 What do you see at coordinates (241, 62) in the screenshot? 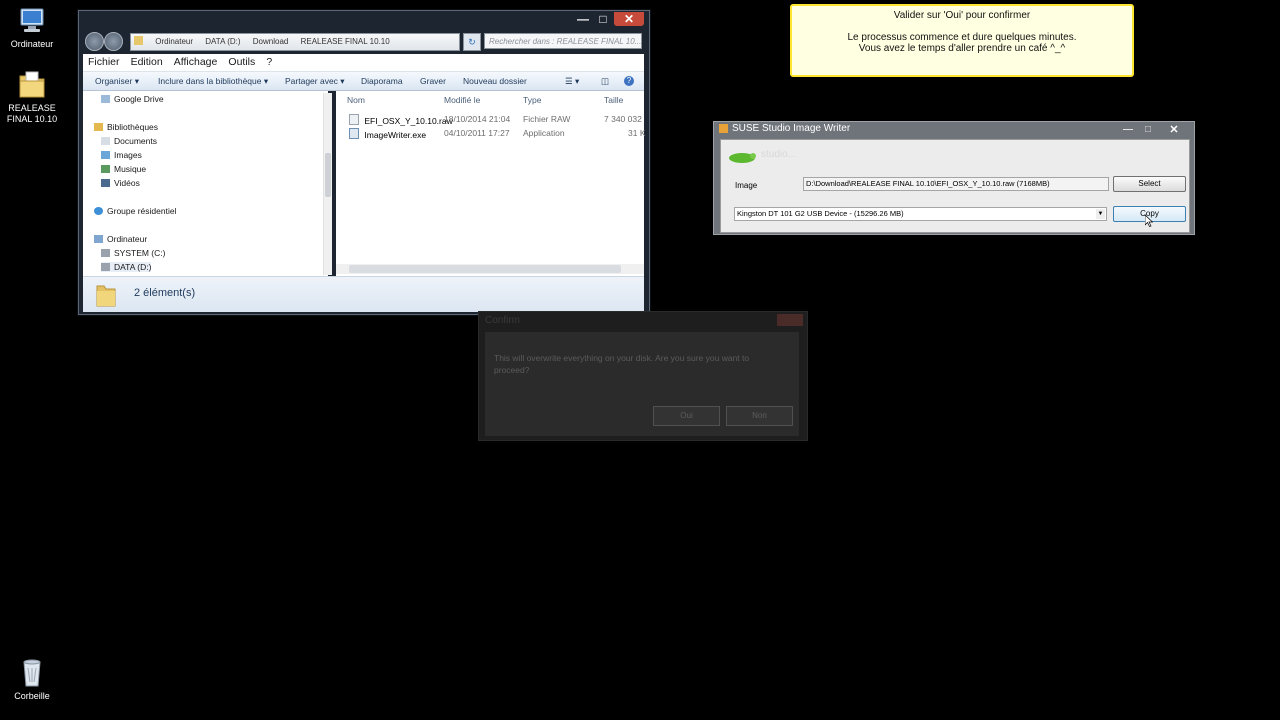
I see `menu-item: Outils` at bounding box center [241, 62].